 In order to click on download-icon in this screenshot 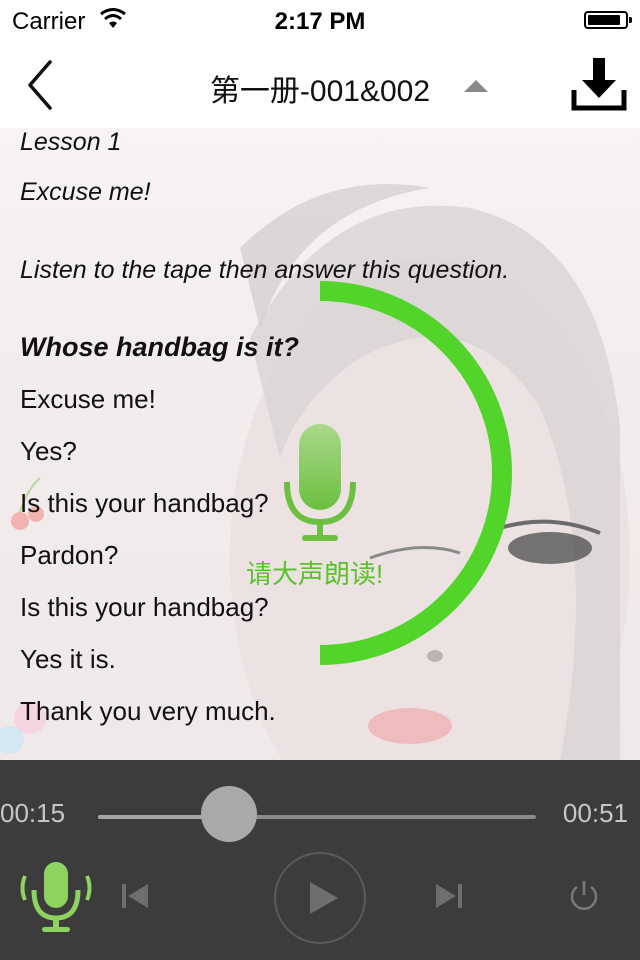, I will do `click(599, 84)`.